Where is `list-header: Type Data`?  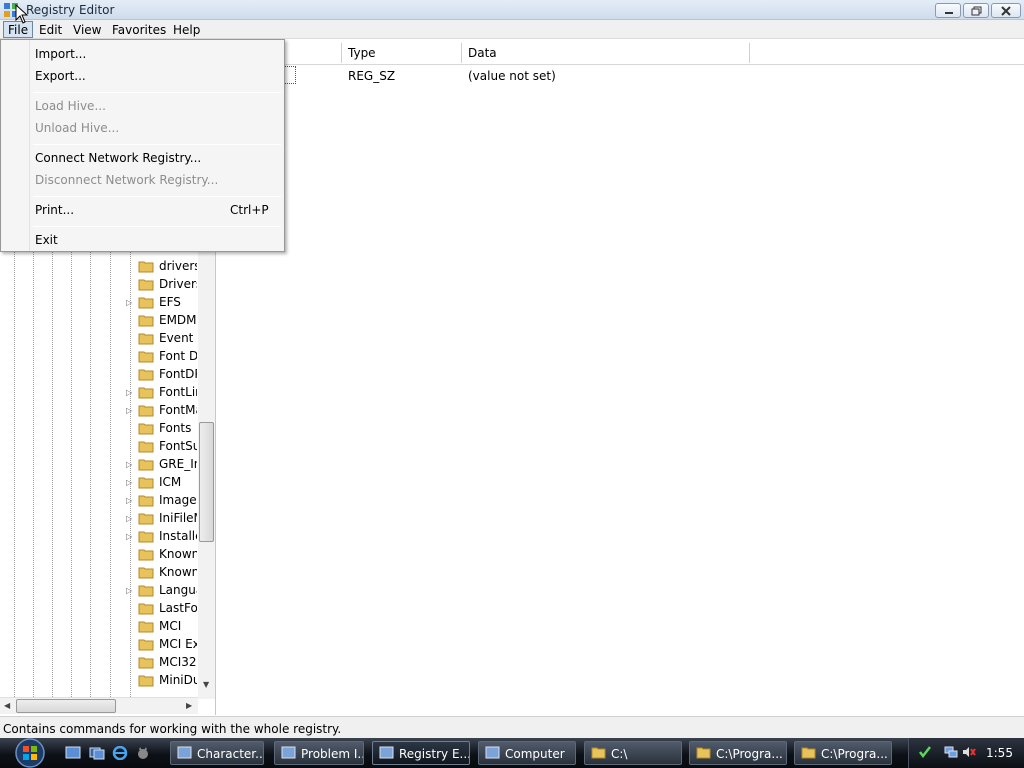
list-header: Type Data is located at coordinates (622, 52).